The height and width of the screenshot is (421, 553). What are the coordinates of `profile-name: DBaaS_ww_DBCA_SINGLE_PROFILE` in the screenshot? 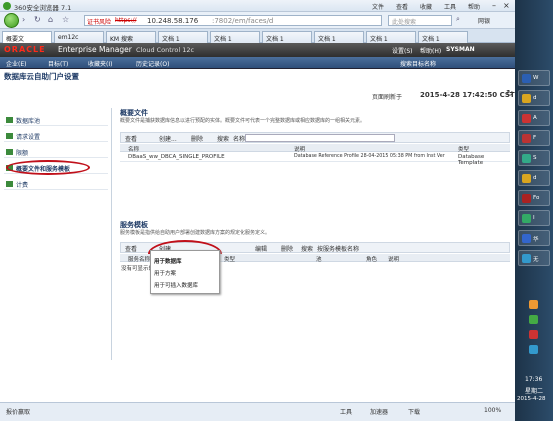 It's located at (176, 157).